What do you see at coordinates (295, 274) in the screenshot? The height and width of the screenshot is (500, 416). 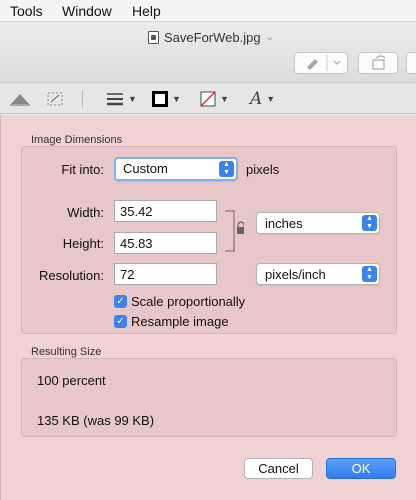 I see `resolution-unit-value: pixels/inch` at bounding box center [295, 274].